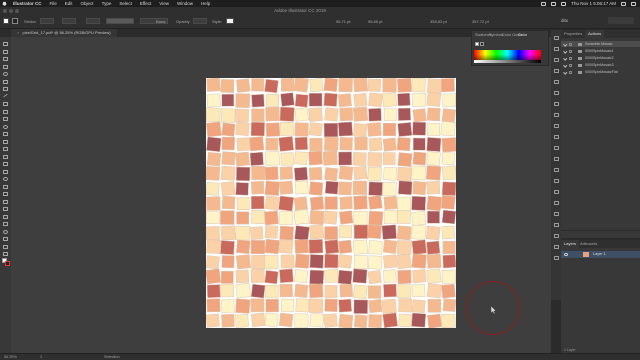 This screenshot has height=360, width=640. I want to click on paintbrush-tool-icon, so click(5, 111).